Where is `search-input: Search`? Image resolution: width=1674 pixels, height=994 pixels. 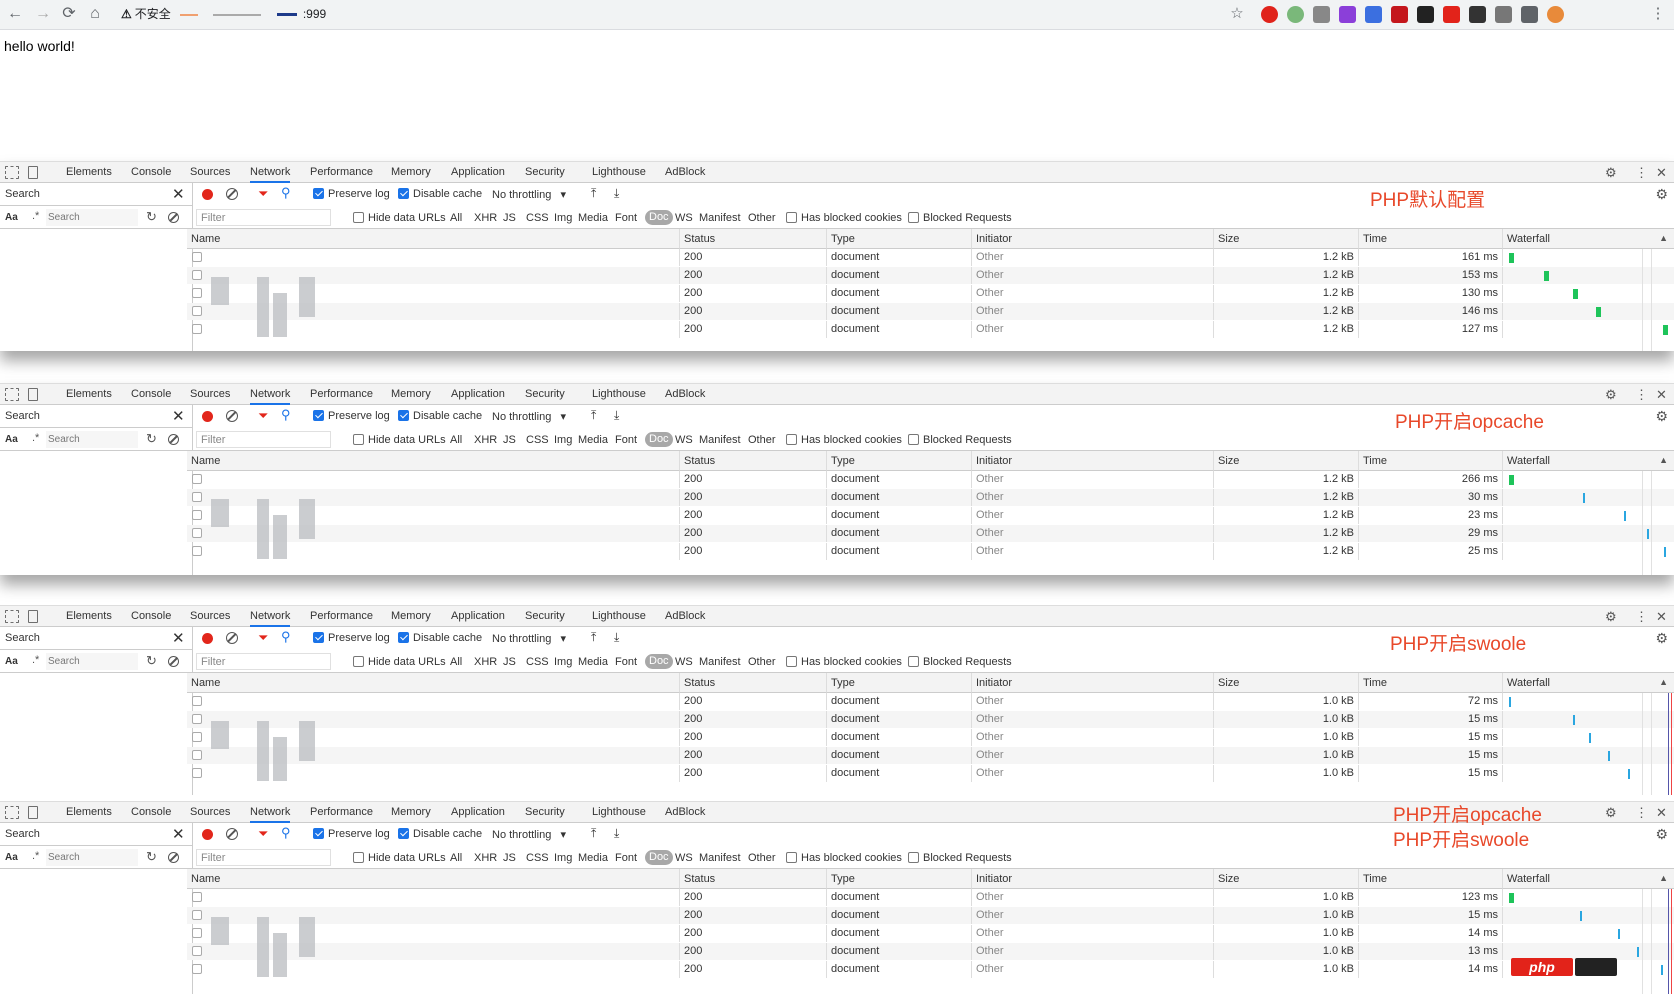
search-input: Search is located at coordinates (92, 857).